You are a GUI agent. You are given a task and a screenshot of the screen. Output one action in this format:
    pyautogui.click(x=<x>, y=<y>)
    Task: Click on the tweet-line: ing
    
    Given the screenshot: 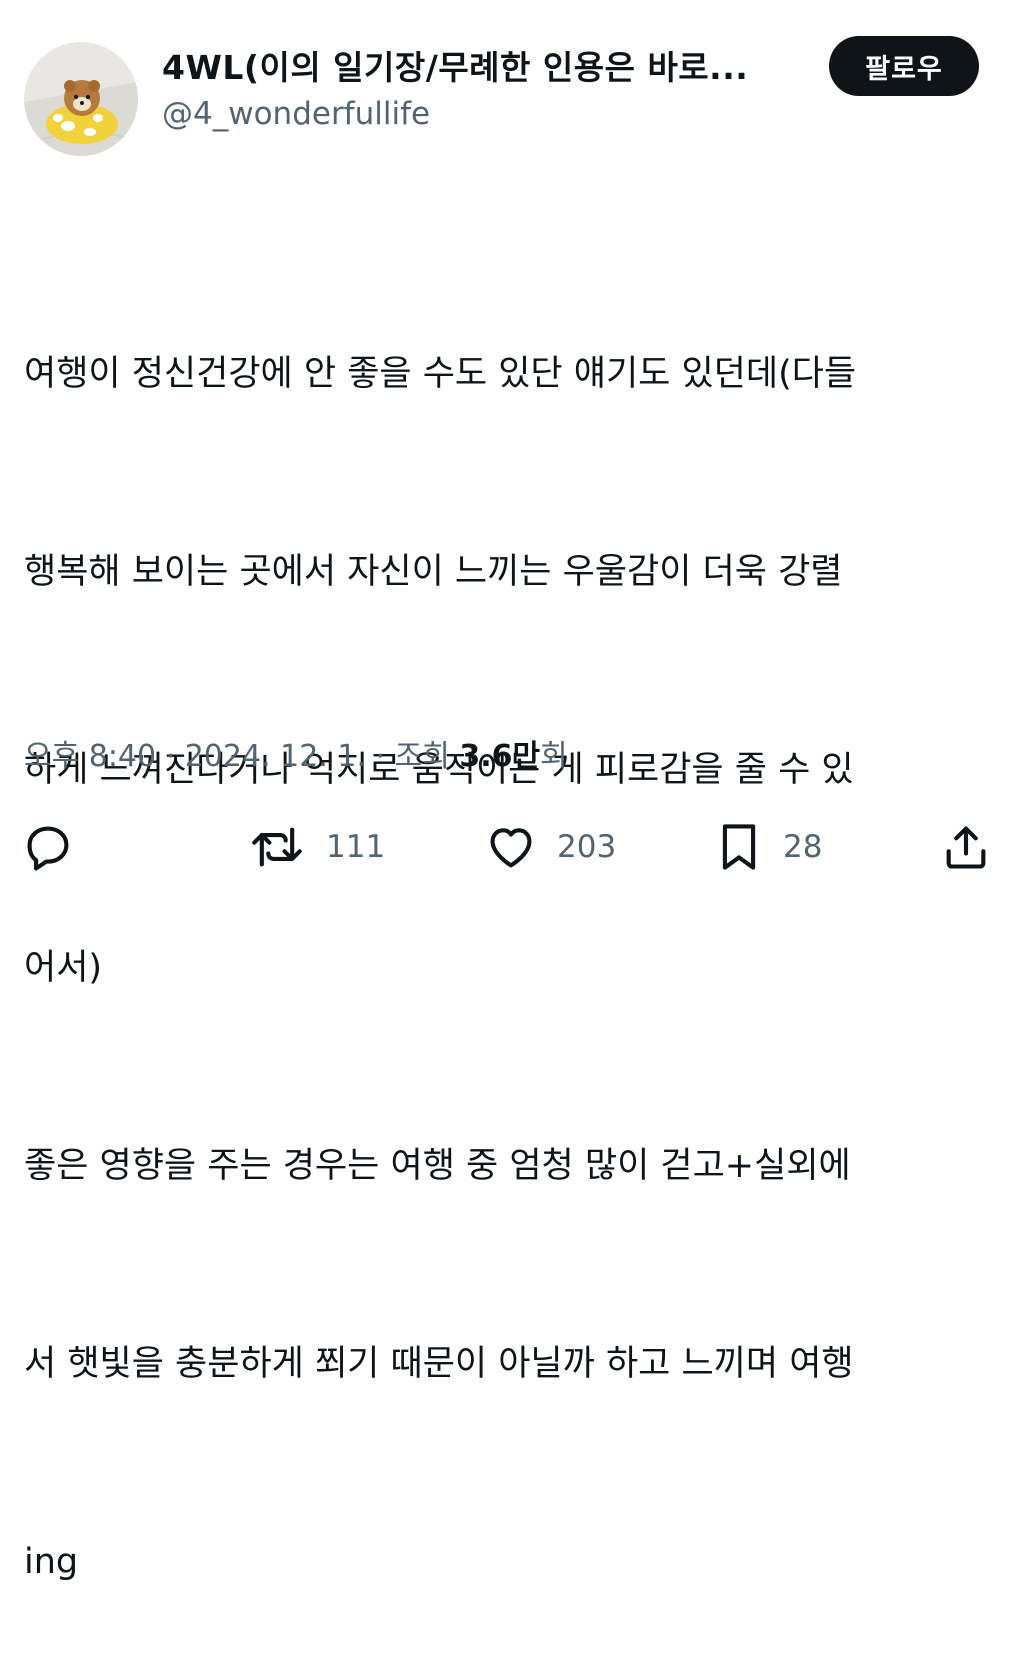 What is the action you would take?
    pyautogui.click(x=51, y=1562)
    